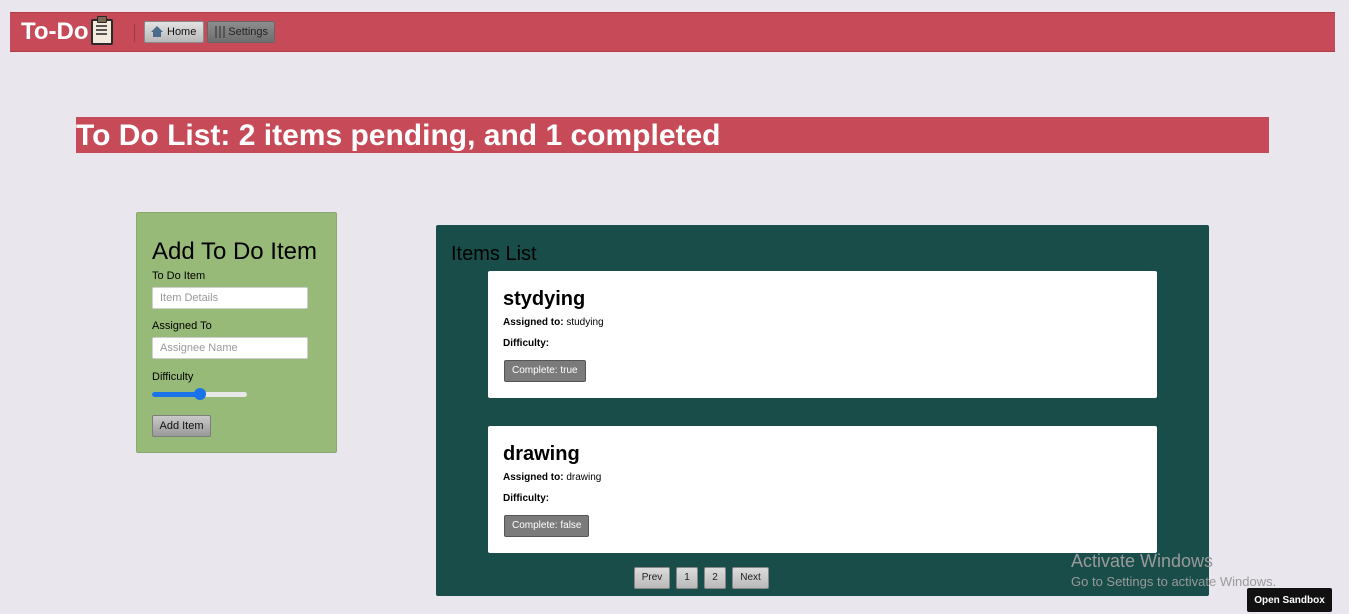  What do you see at coordinates (176, 394) in the screenshot?
I see `difficulty-slider-fill` at bounding box center [176, 394].